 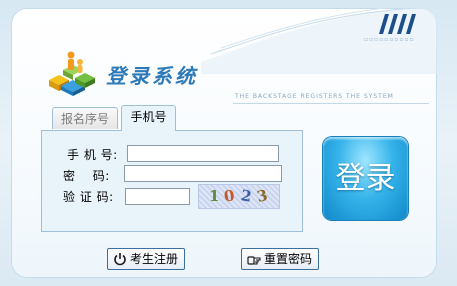 I want to click on tab-phone-number: 手机号, so click(x=148, y=118).